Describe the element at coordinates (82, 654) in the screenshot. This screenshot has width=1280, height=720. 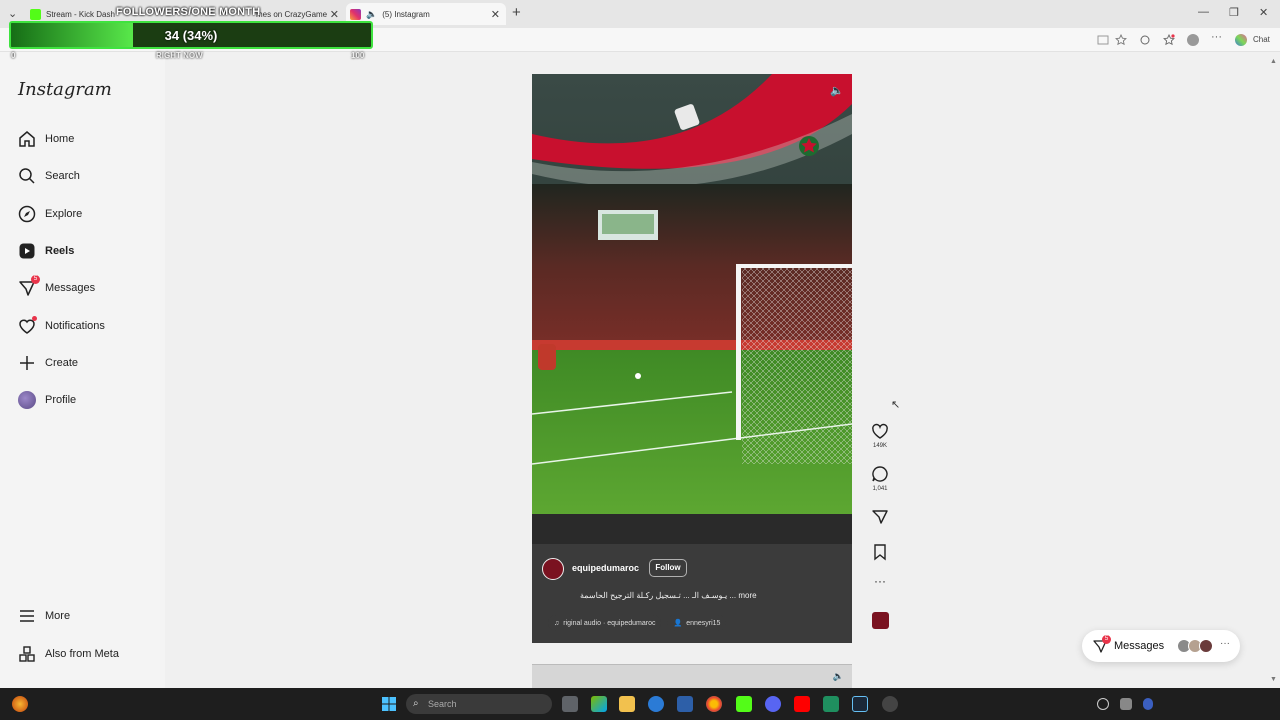
I see `sidebar-item-label: Also from Meta` at that location.